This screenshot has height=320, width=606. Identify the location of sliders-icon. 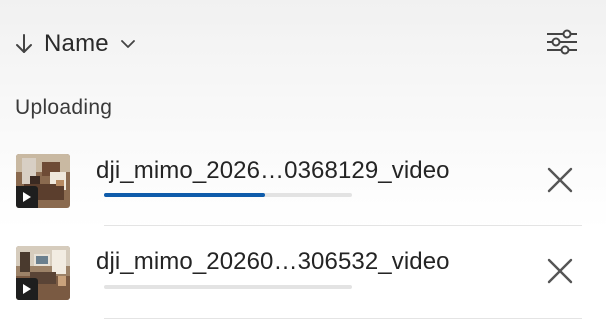
(562, 44).